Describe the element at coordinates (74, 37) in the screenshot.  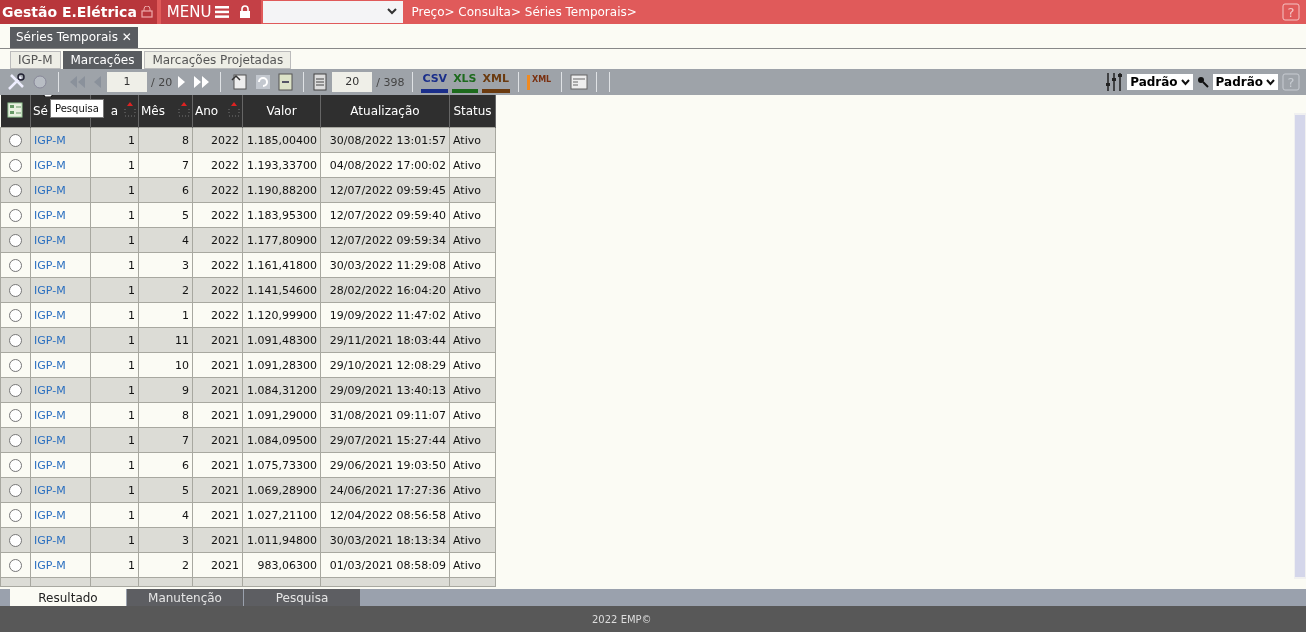
I see `page-tab: Séries Temporais ✕` at that location.